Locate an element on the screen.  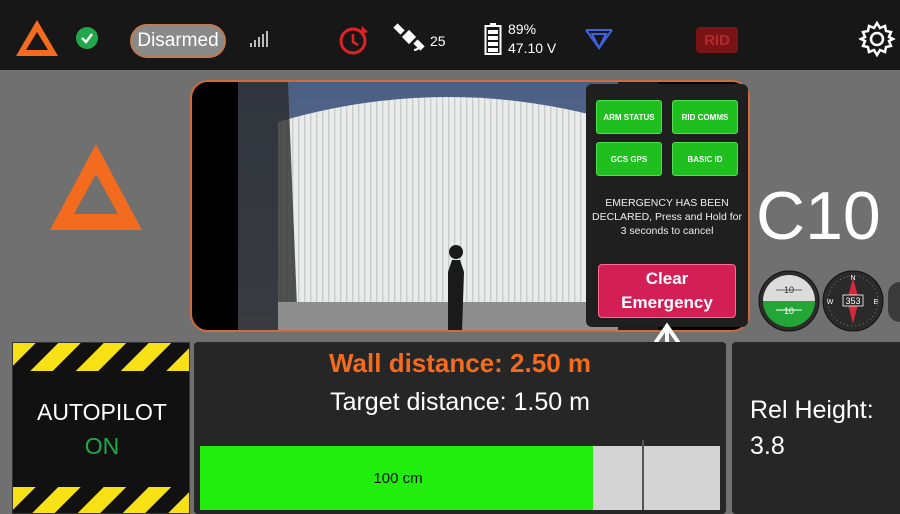
clear-emergency-label-line1: Clear is located at coordinates (667, 278).